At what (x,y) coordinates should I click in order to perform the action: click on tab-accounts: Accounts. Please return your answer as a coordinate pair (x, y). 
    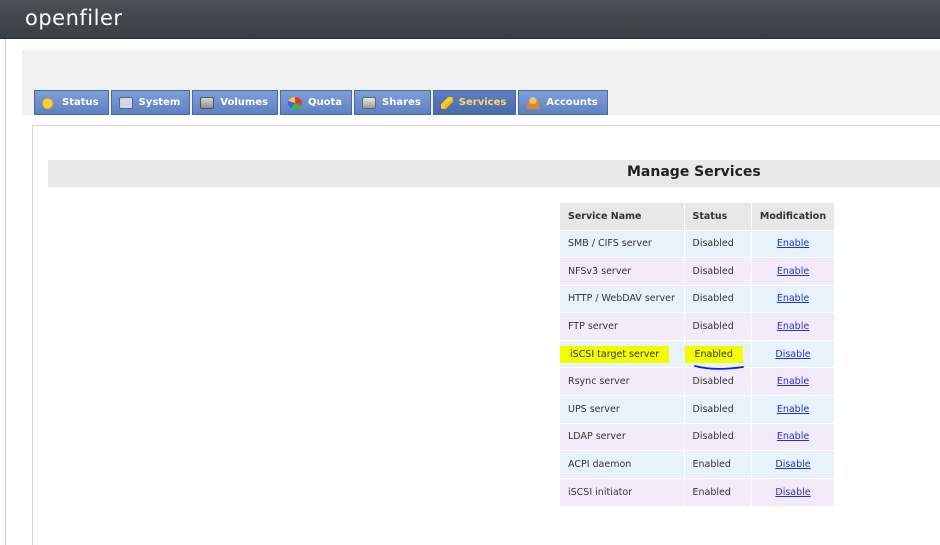
    Looking at the image, I should click on (563, 102).